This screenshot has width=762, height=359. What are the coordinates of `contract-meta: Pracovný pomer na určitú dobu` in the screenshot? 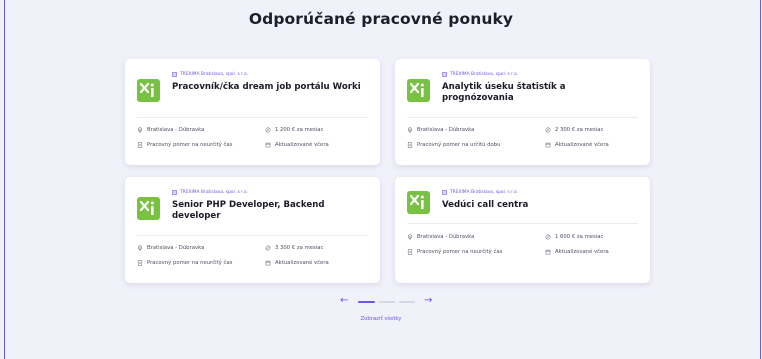 It's located at (453, 145).